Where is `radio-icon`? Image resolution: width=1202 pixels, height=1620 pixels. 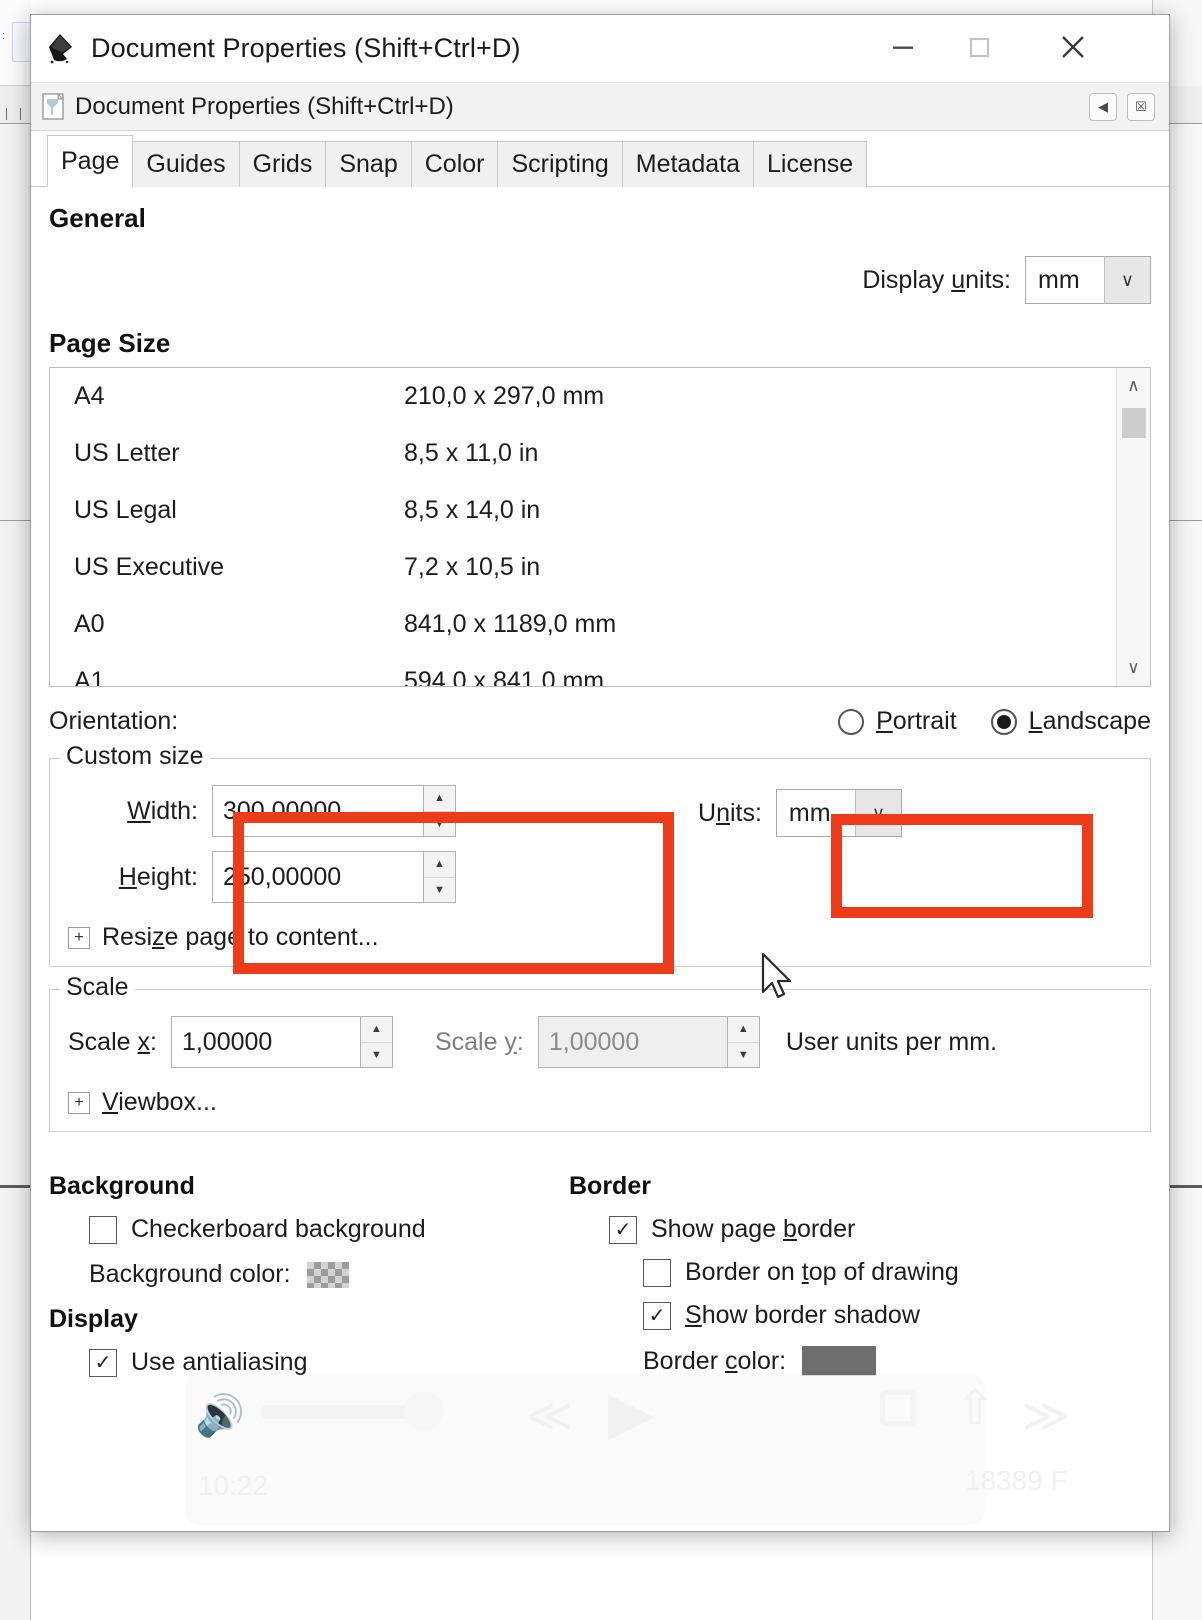 radio-icon is located at coordinates (851, 721).